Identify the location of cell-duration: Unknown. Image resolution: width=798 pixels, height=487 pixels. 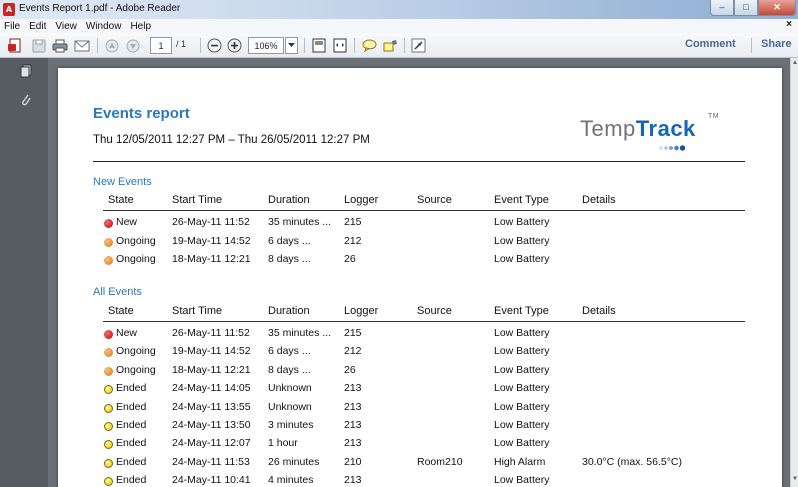
(290, 406).